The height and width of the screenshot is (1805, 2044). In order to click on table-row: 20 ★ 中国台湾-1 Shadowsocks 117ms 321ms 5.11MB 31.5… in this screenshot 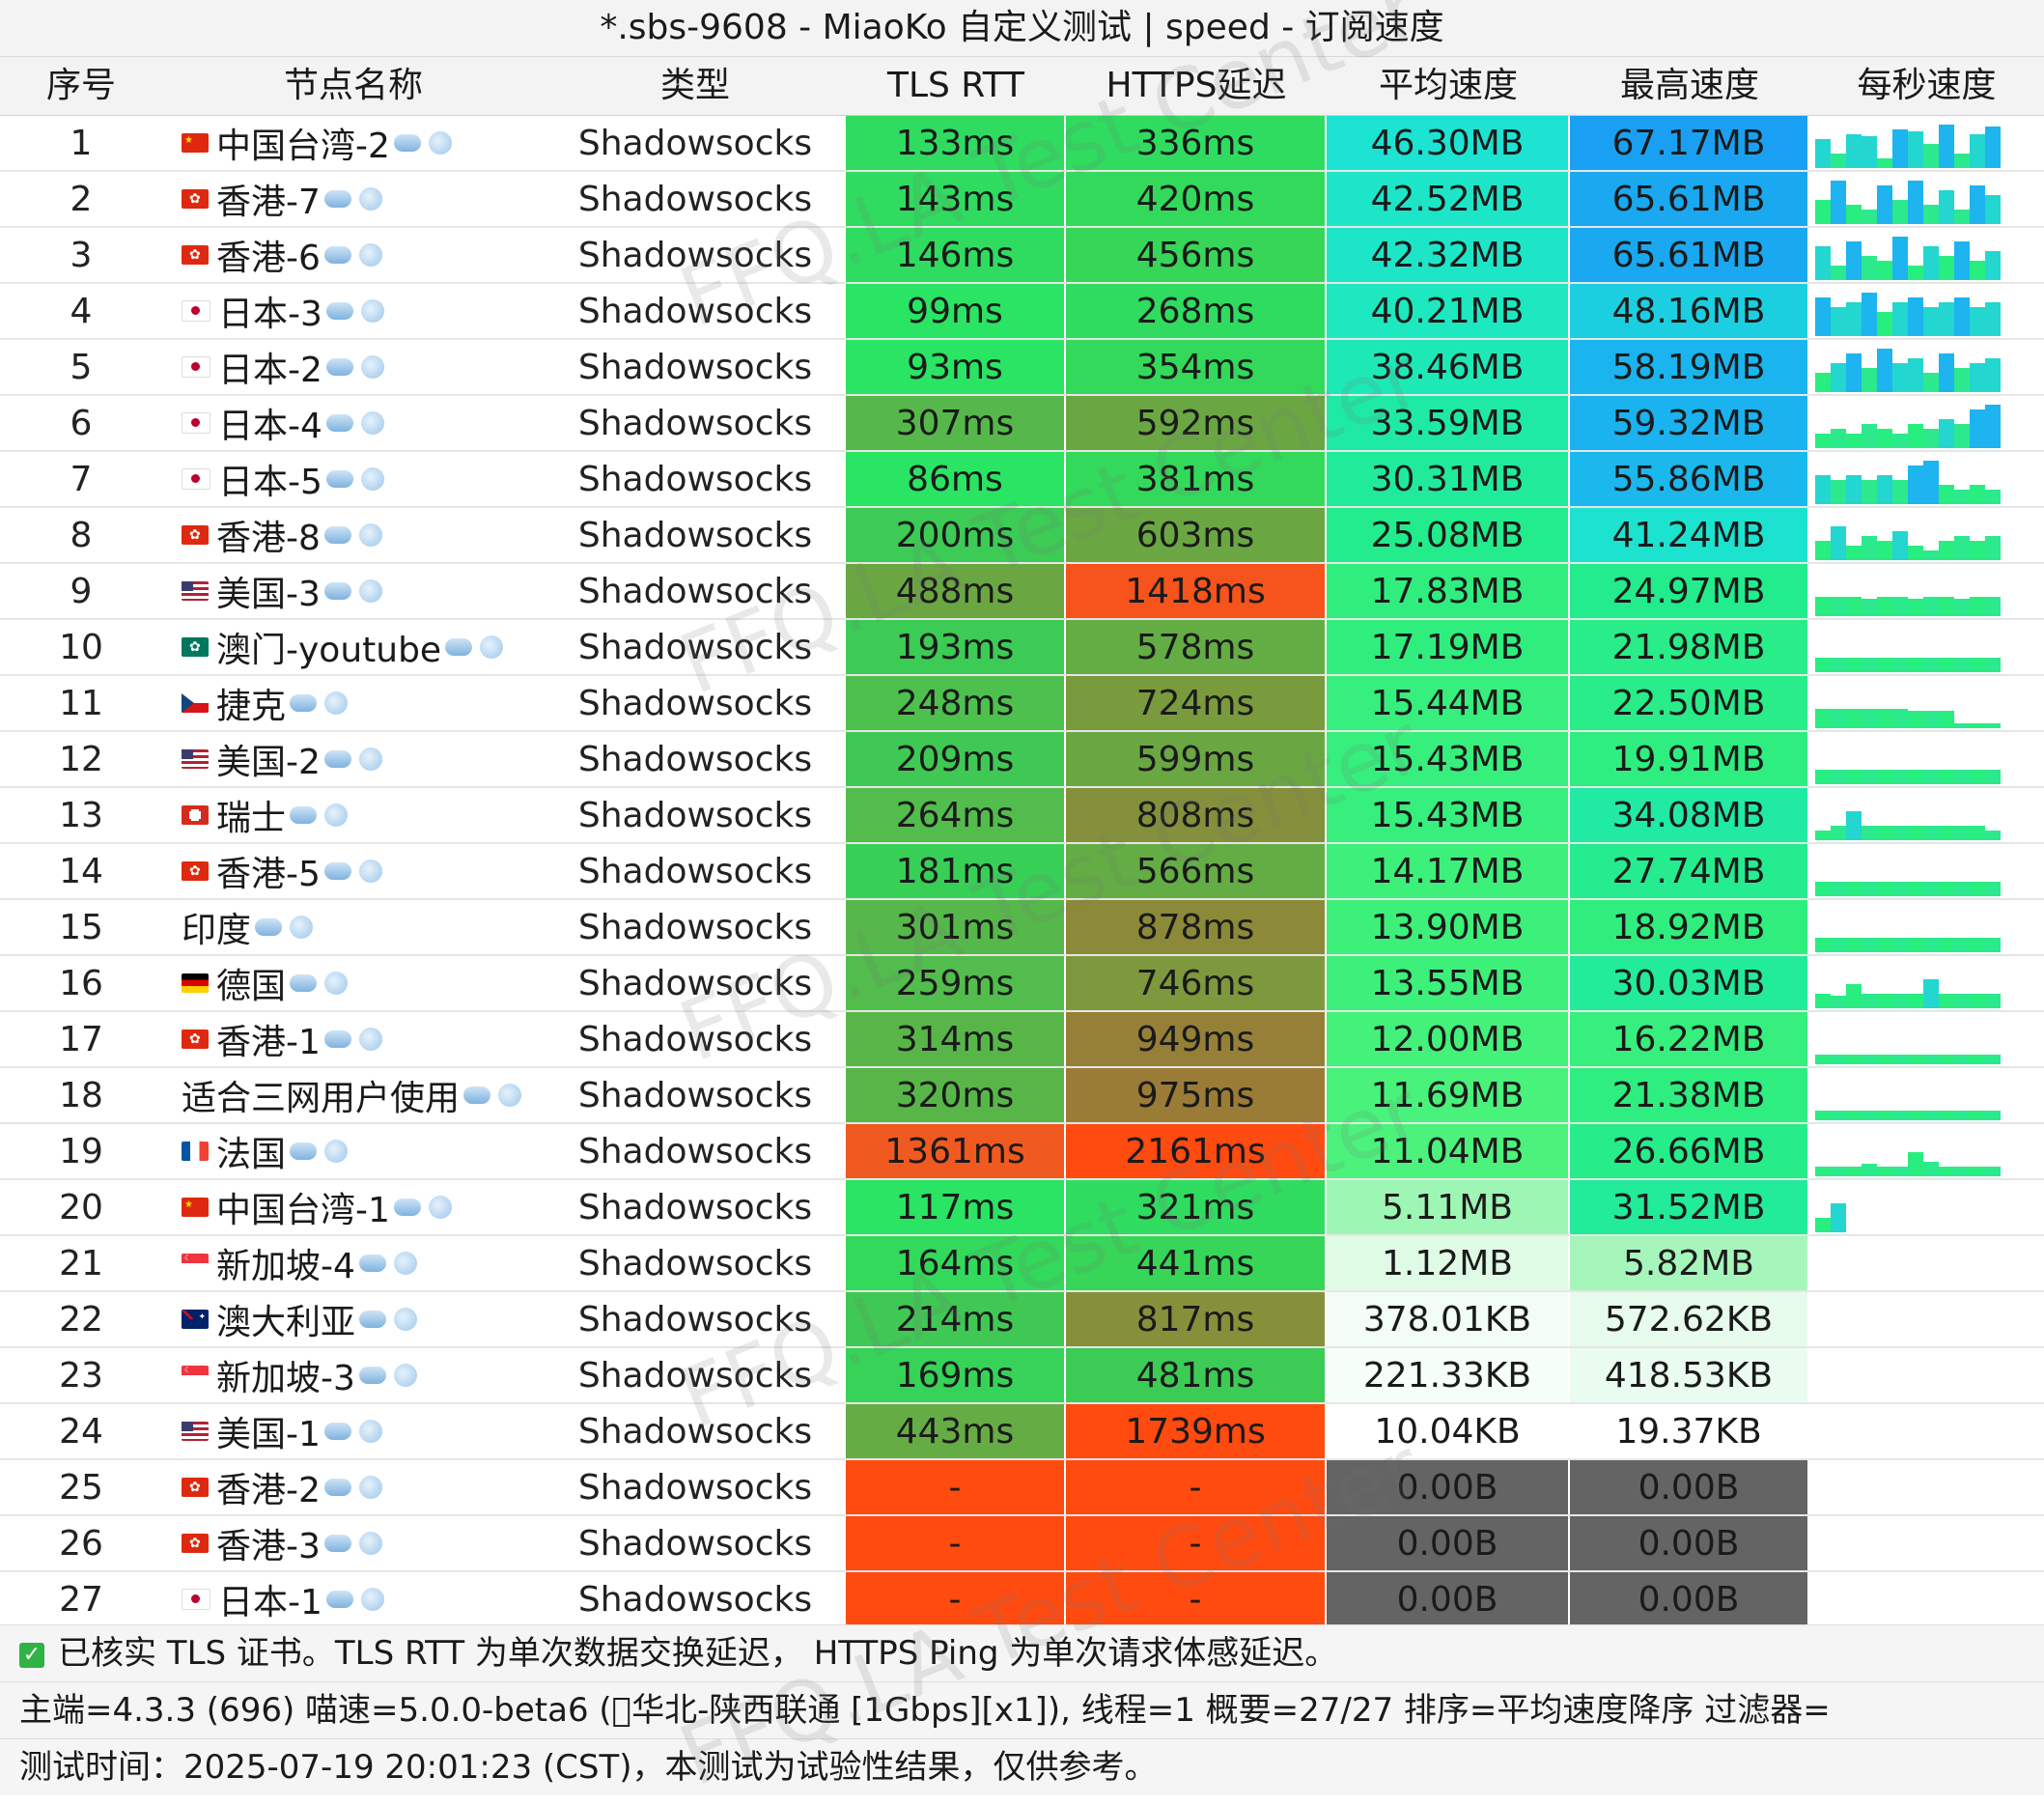, I will do `click(1022, 1208)`.